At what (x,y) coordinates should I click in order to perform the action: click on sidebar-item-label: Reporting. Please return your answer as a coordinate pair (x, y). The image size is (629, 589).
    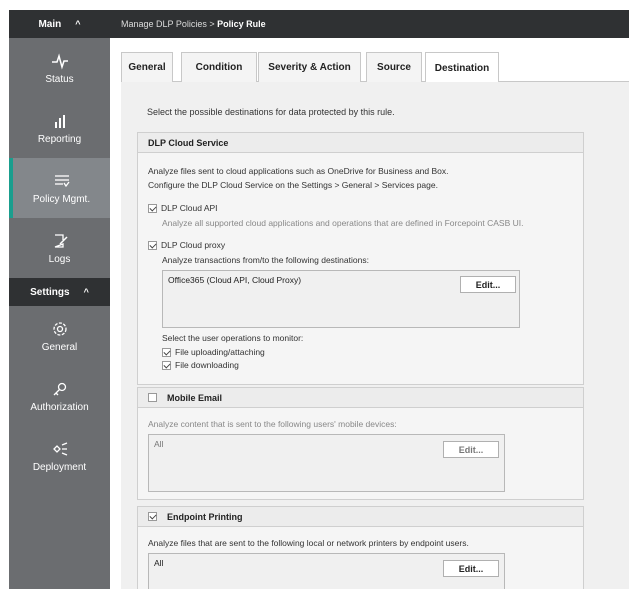
    Looking at the image, I should click on (59, 139).